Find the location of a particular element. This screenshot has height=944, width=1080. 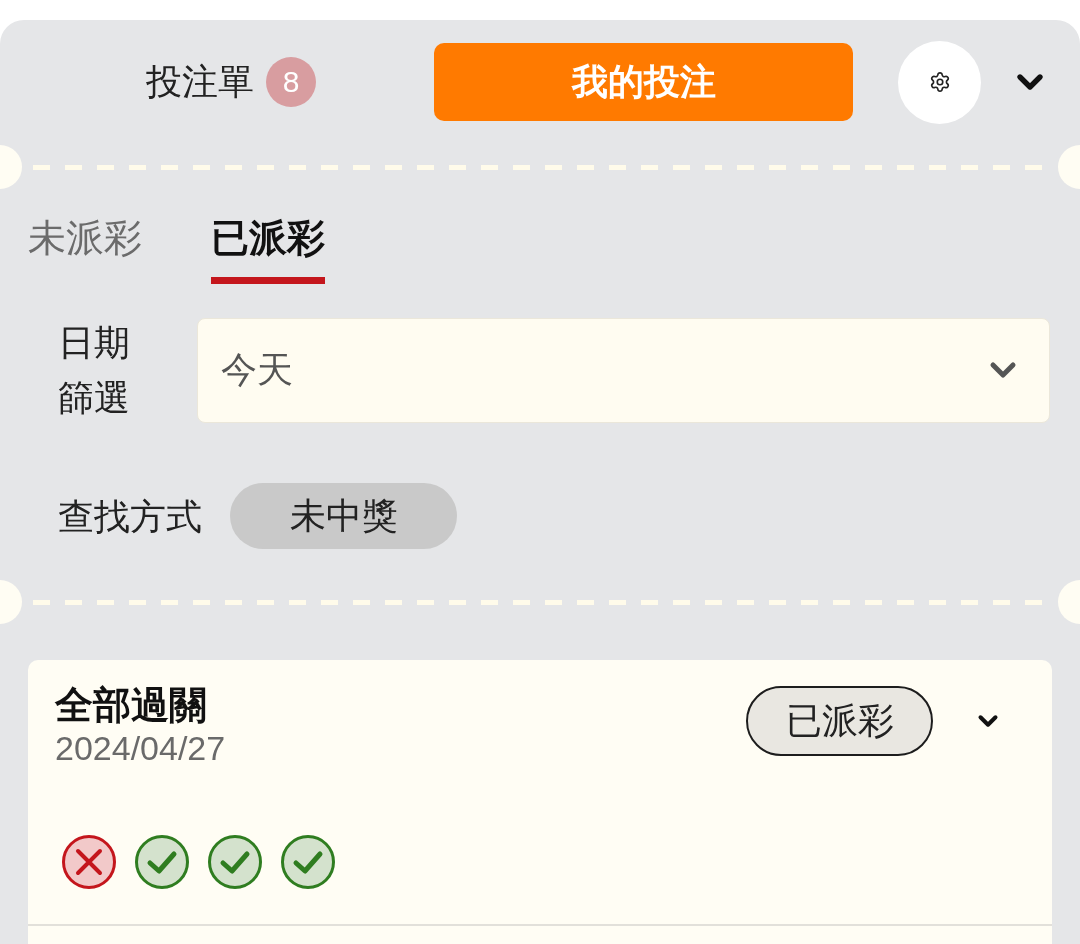

filter-label: 日期篩選 is located at coordinates (94, 370).